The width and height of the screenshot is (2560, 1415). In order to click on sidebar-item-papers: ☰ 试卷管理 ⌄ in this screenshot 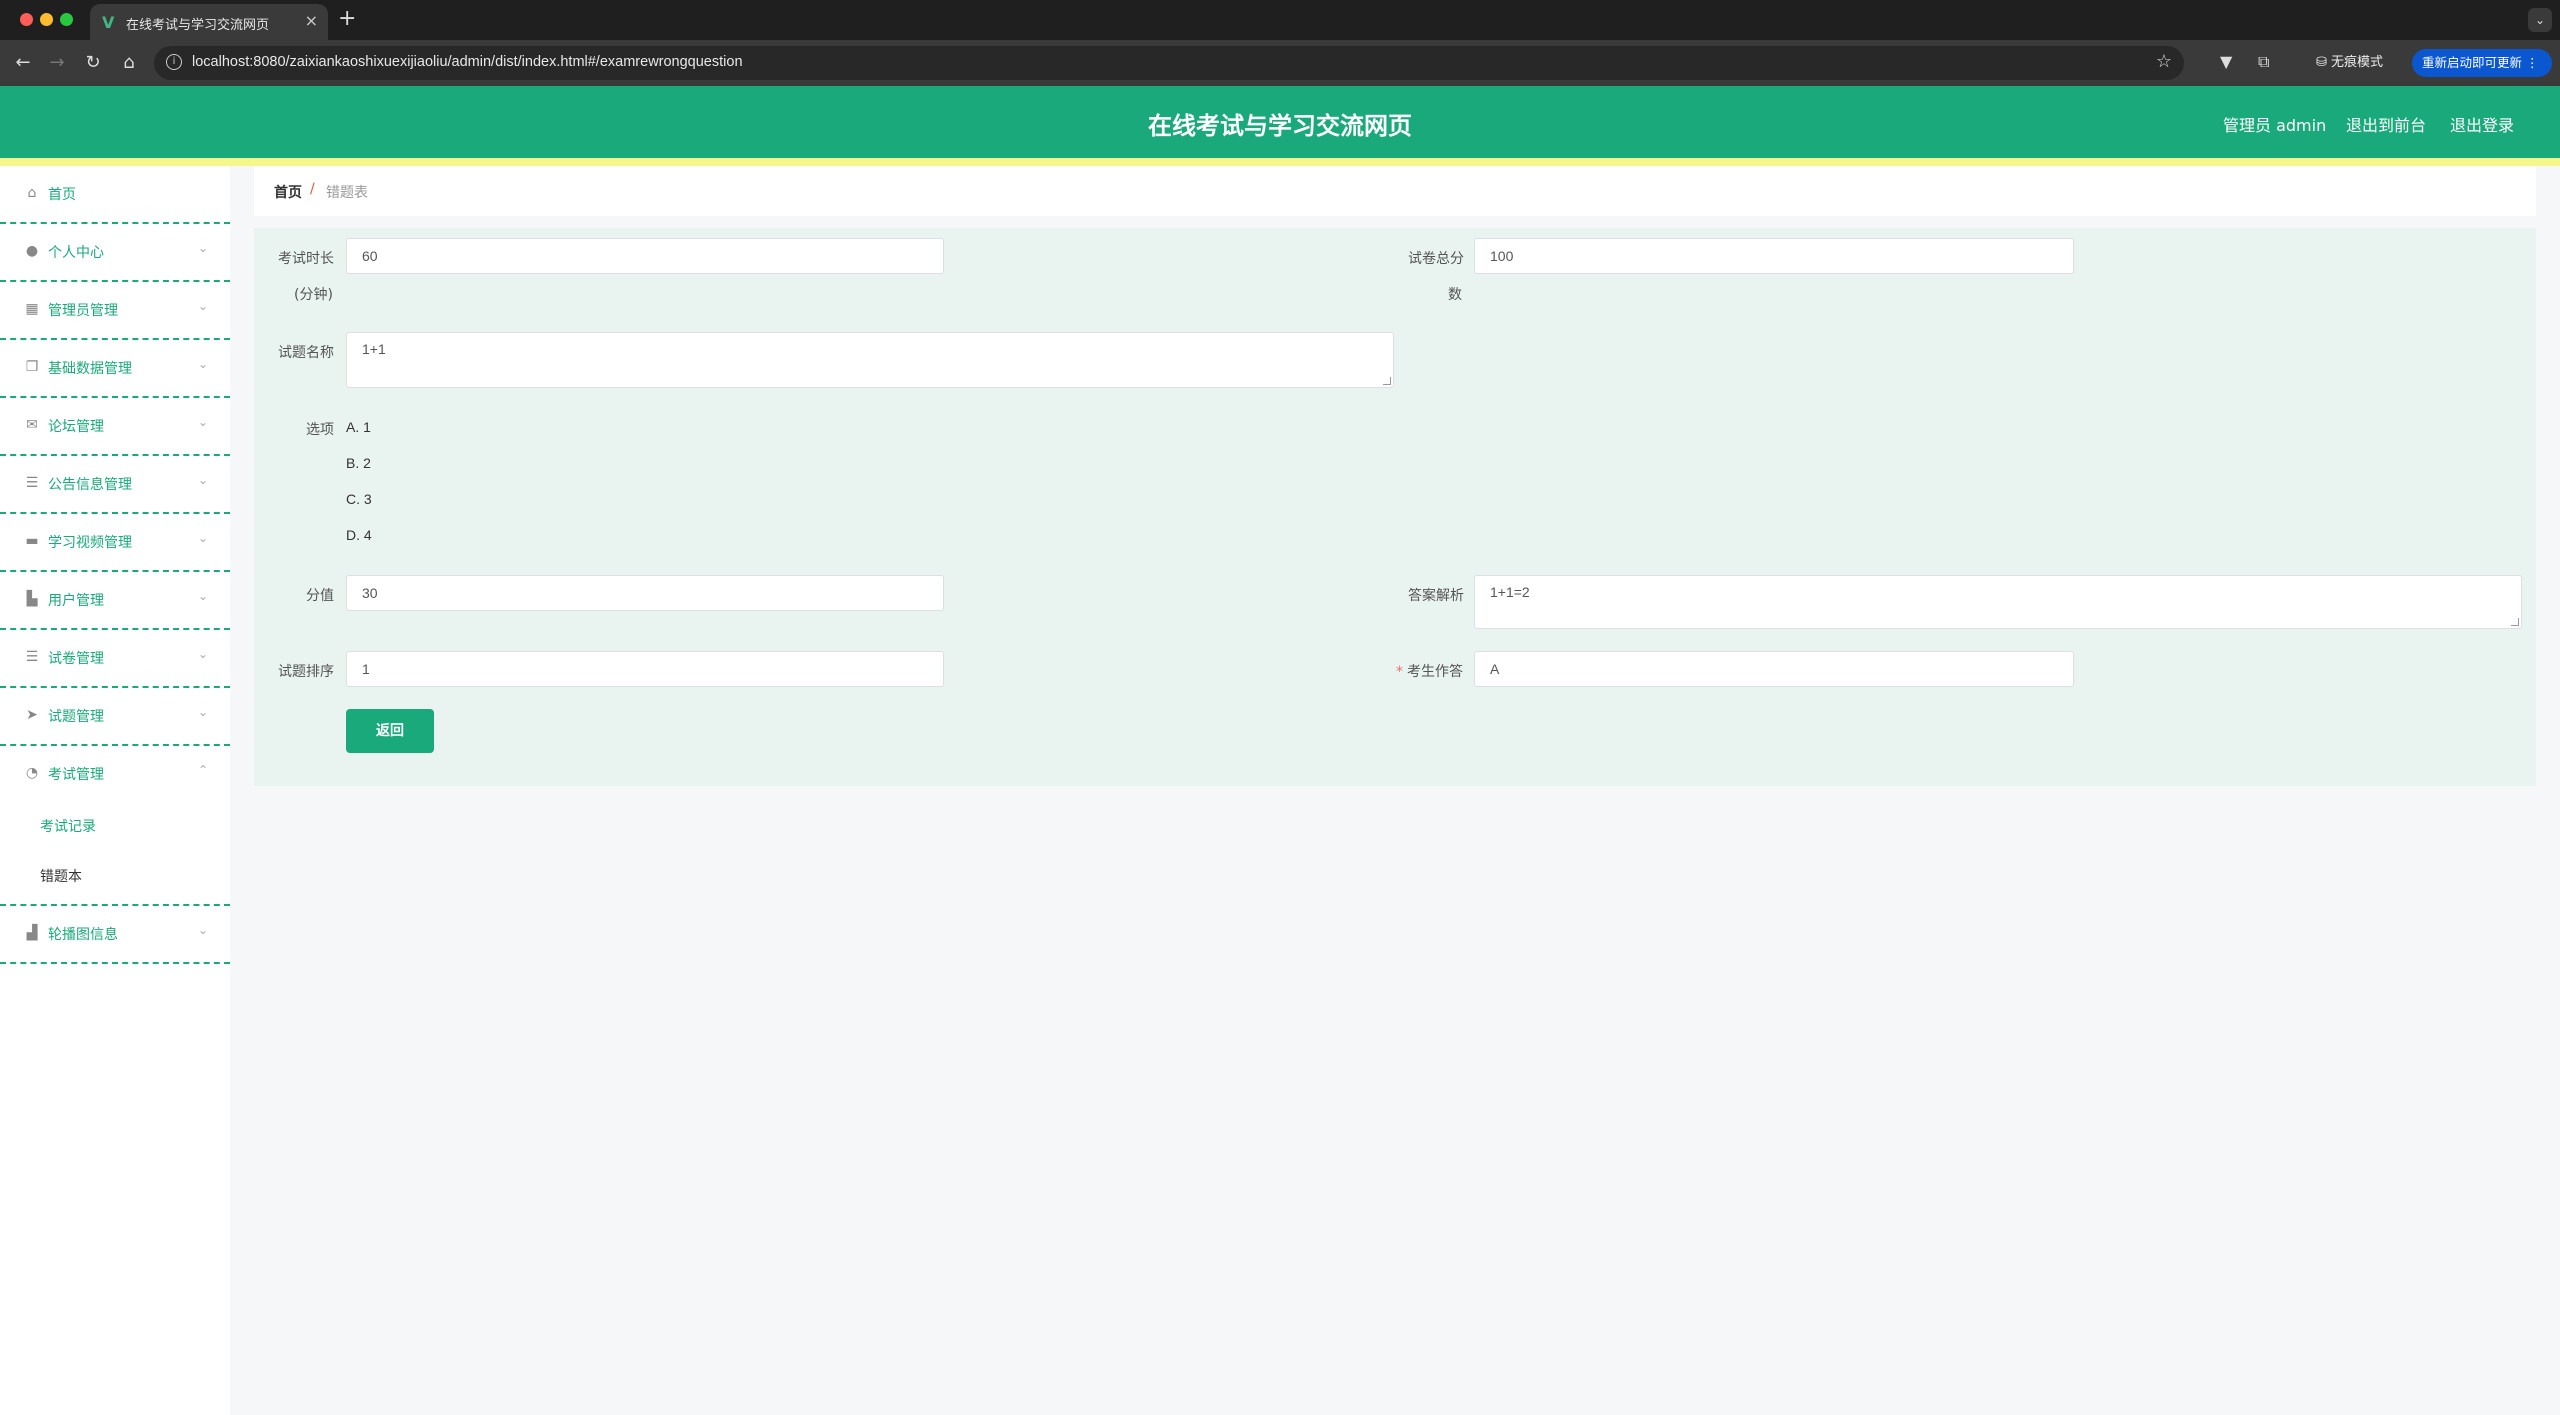, I will do `click(115, 659)`.